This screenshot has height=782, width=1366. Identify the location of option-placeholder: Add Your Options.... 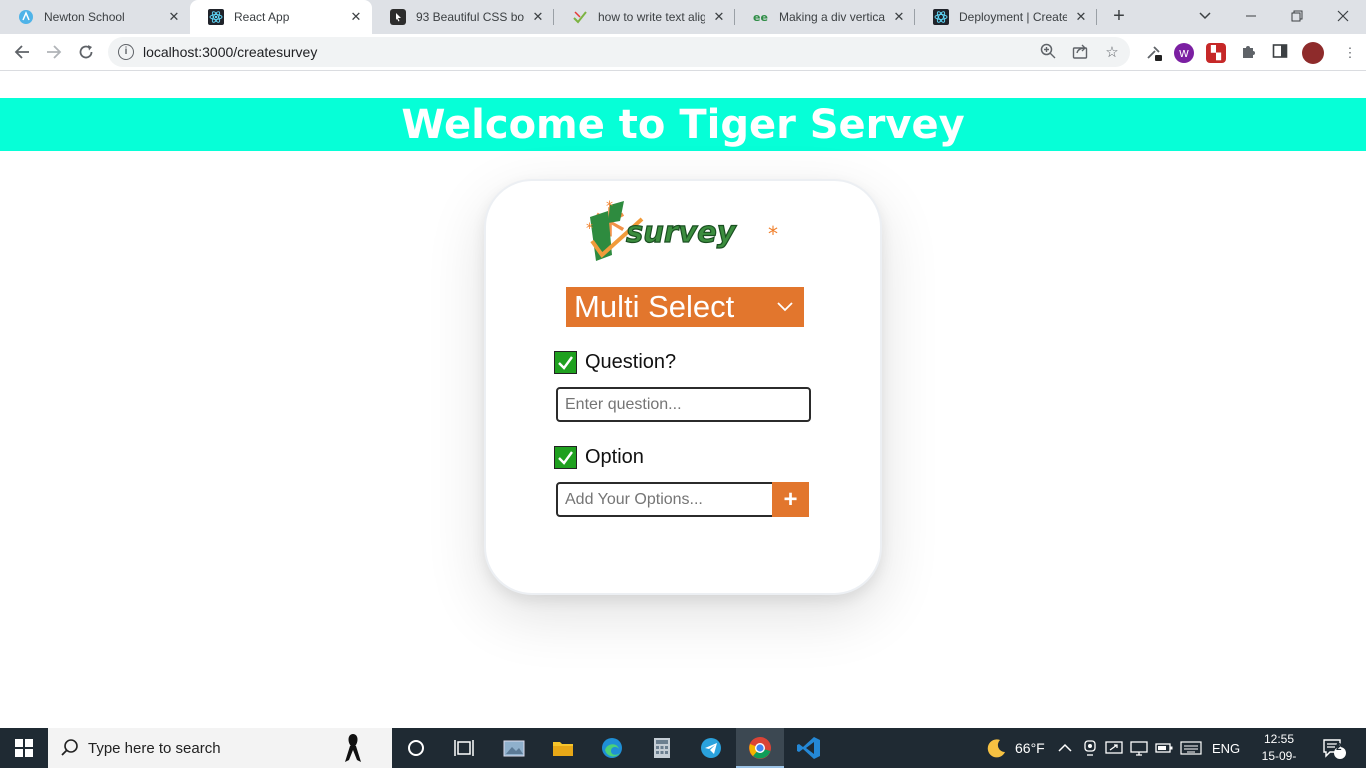
(634, 499).